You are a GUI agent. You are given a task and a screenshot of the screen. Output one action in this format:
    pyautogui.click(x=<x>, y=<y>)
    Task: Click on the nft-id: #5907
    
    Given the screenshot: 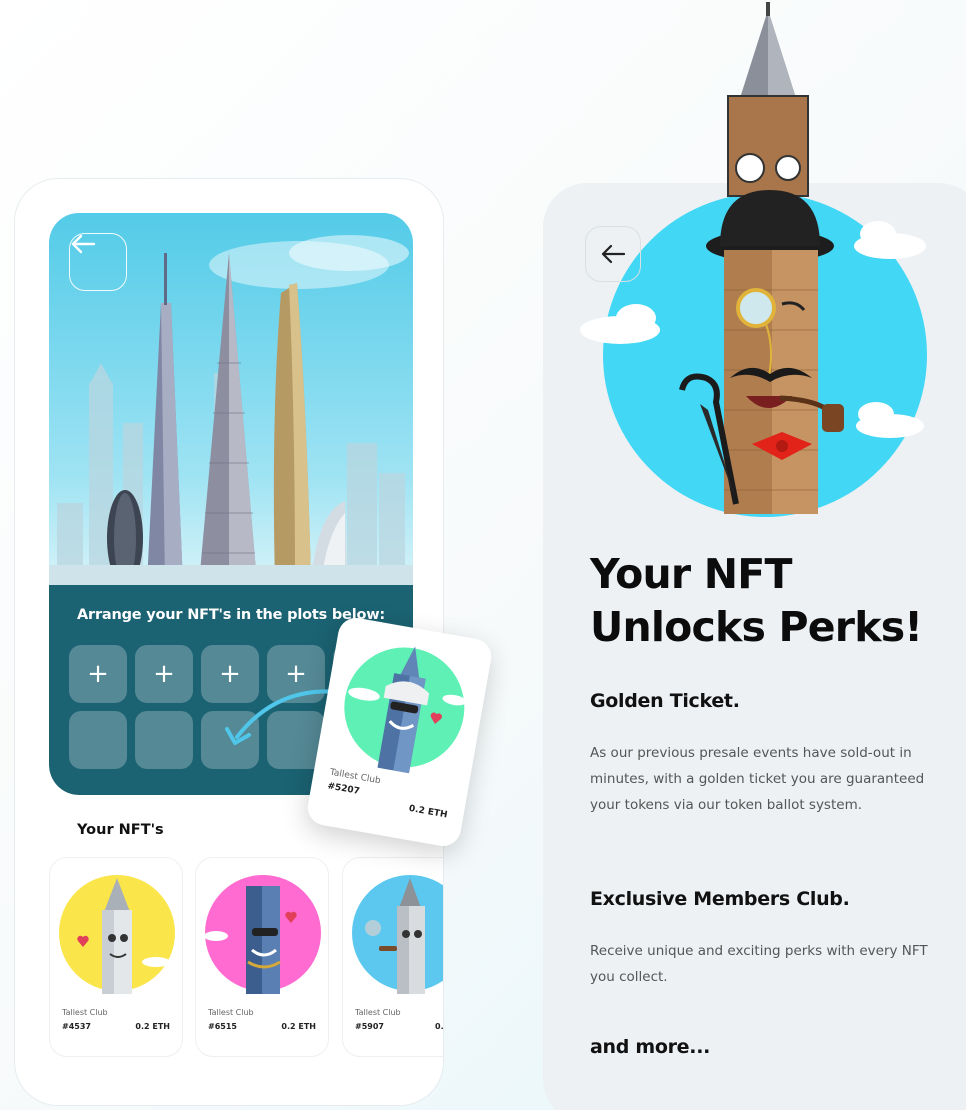 What is the action you would take?
    pyautogui.click(x=369, y=1026)
    